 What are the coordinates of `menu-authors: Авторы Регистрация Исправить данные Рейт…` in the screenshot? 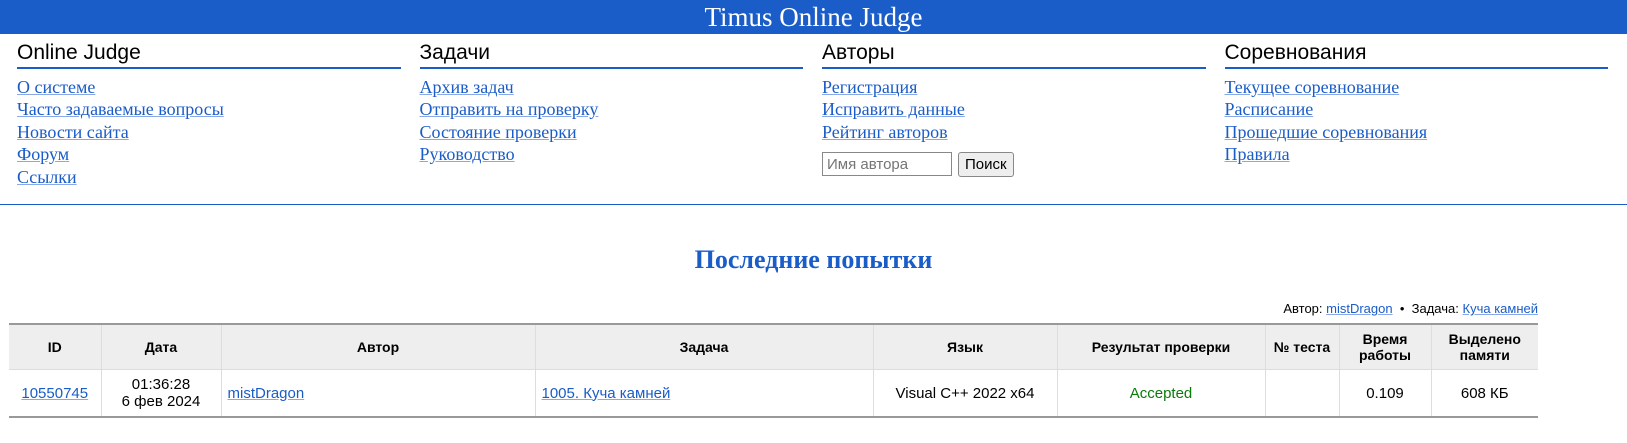 It's located at (1014, 119).